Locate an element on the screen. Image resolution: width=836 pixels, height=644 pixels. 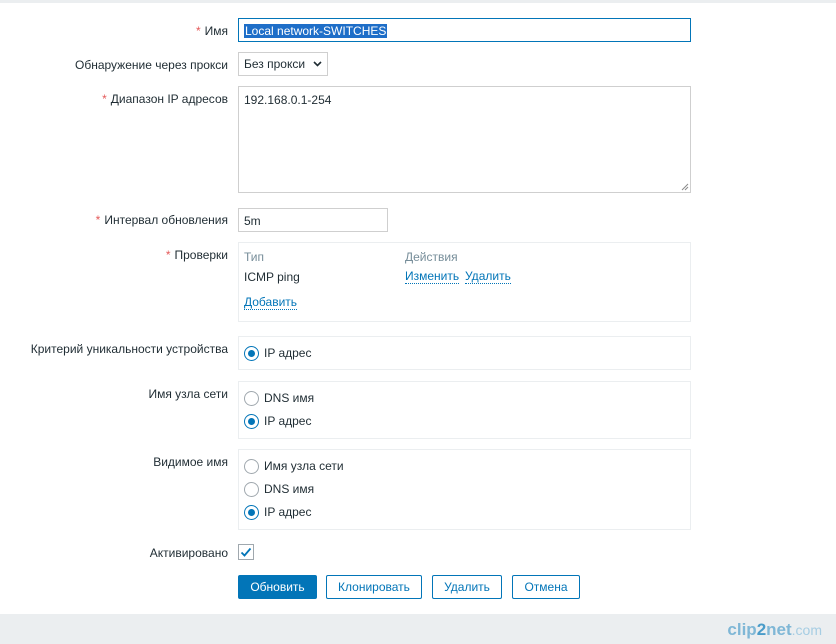
update-button: Обновить is located at coordinates (277, 587).